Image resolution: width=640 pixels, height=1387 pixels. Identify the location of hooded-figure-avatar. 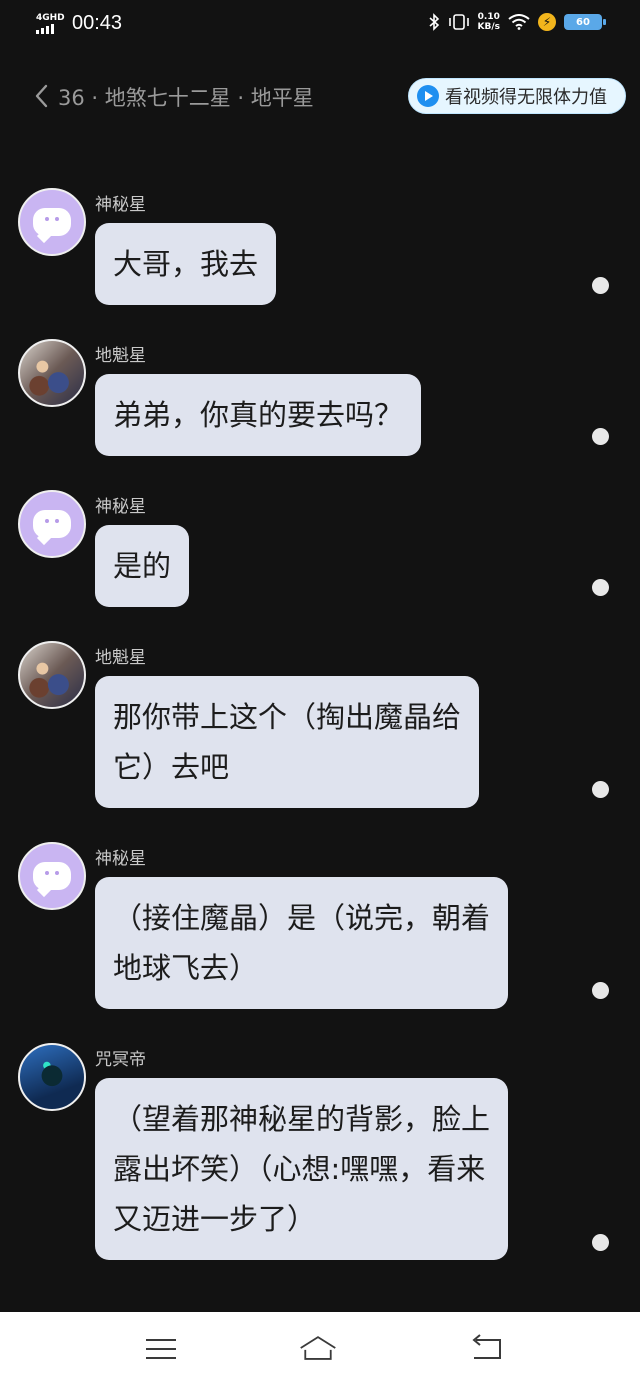
(52, 1077).